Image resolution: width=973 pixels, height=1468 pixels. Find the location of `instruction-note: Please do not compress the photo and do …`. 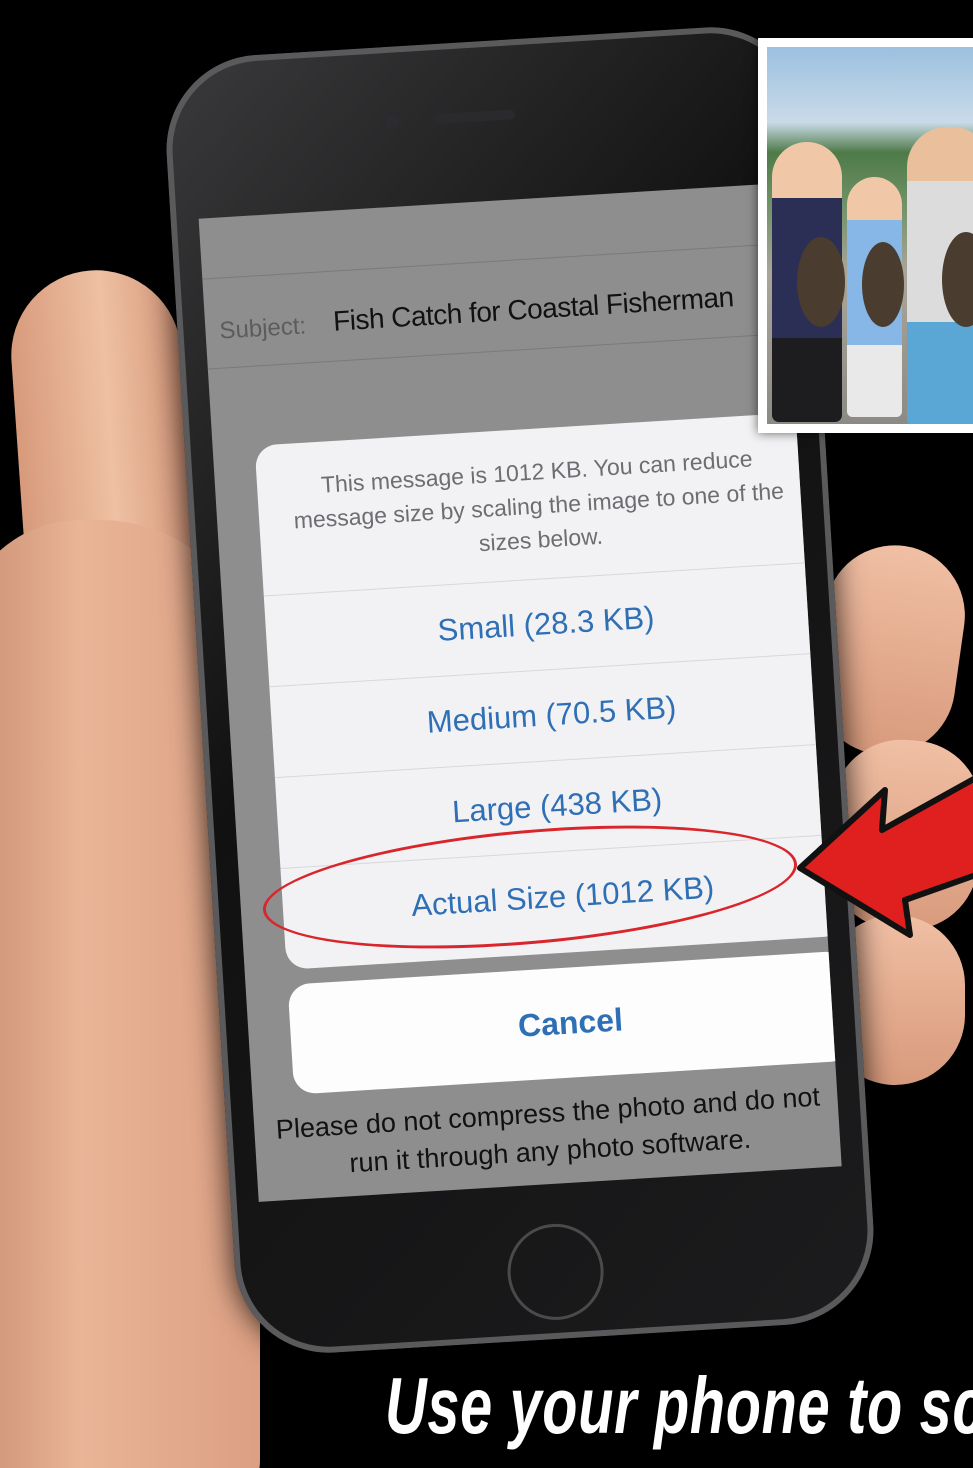

instruction-note: Please do not compress the photo and do … is located at coordinates (548, 1130).